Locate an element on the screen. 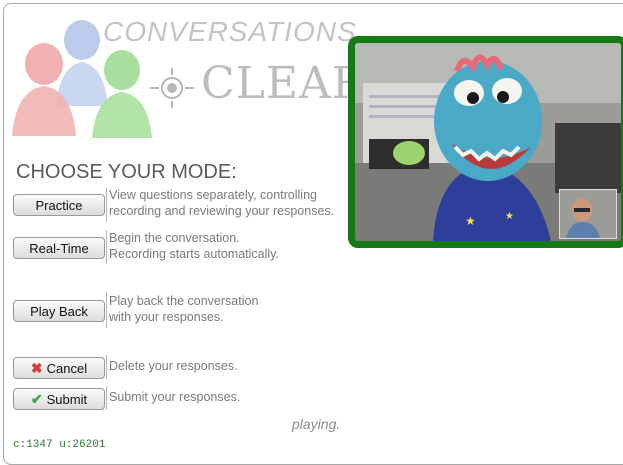 Image resolution: width=623 pixels, height=465 pixels. playback-status: playing. is located at coordinates (316, 424).